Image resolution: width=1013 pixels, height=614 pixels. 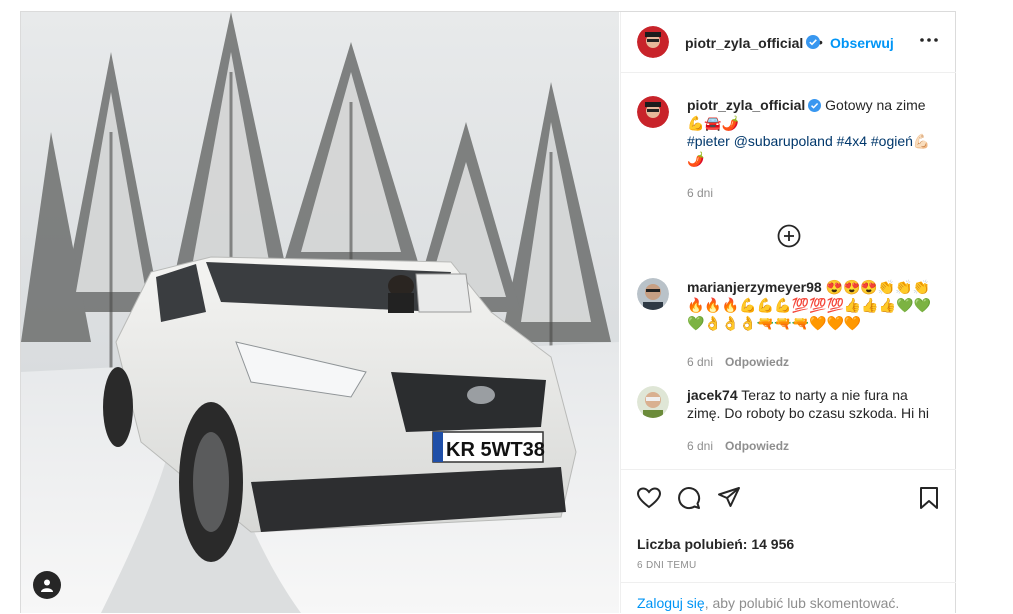 What do you see at coordinates (700, 193) in the screenshot?
I see `caption-time: 6 dni` at bounding box center [700, 193].